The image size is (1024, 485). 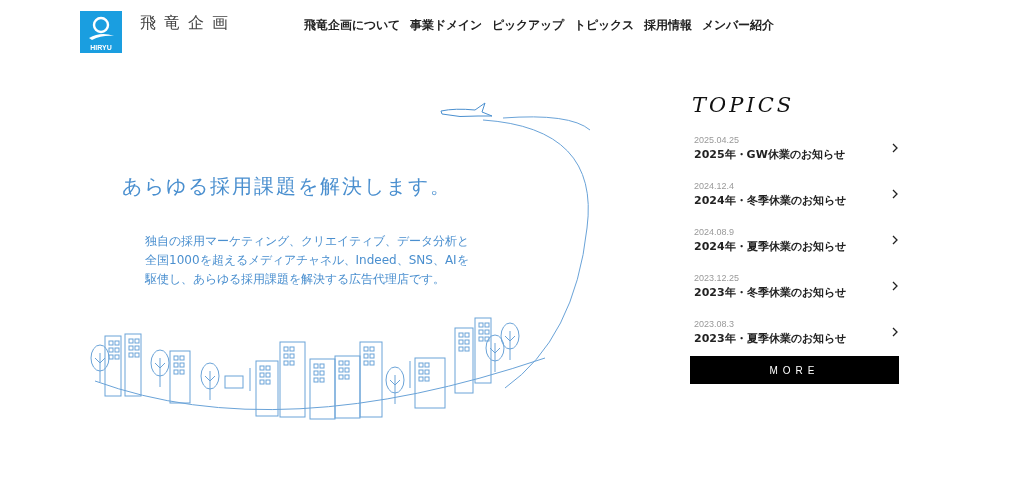 I want to click on topic-title: 2024年・夏季休業のお知らせ, so click(x=770, y=246).